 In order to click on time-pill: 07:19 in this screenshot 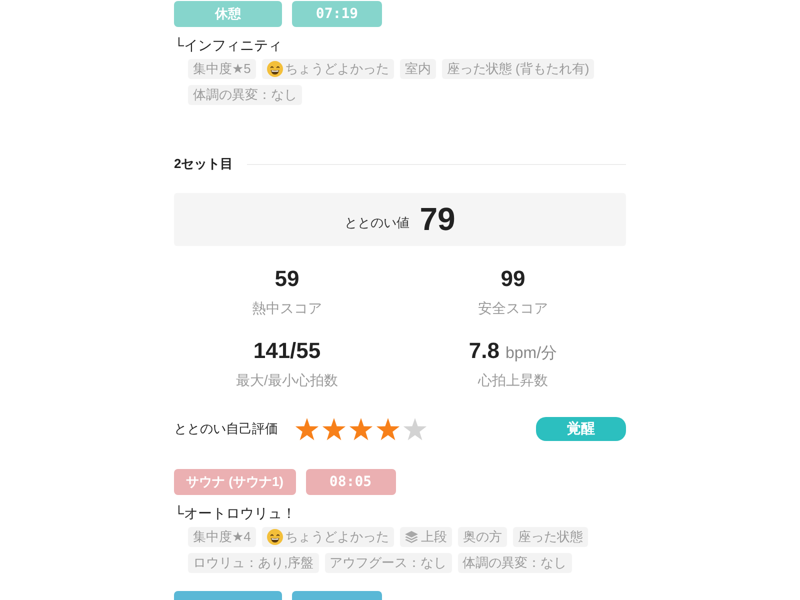, I will do `click(337, 14)`.